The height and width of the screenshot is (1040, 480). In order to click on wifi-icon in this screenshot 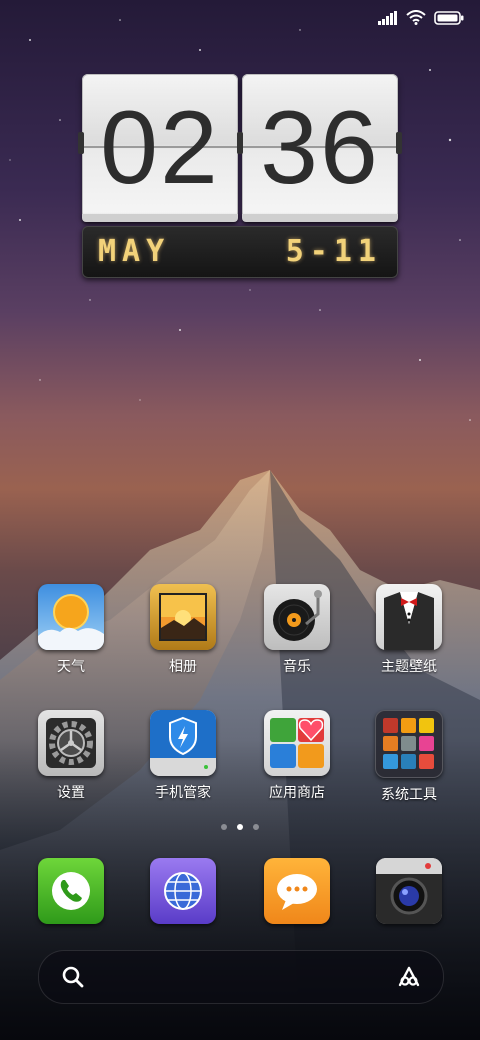, I will do `click(416, 17)`.